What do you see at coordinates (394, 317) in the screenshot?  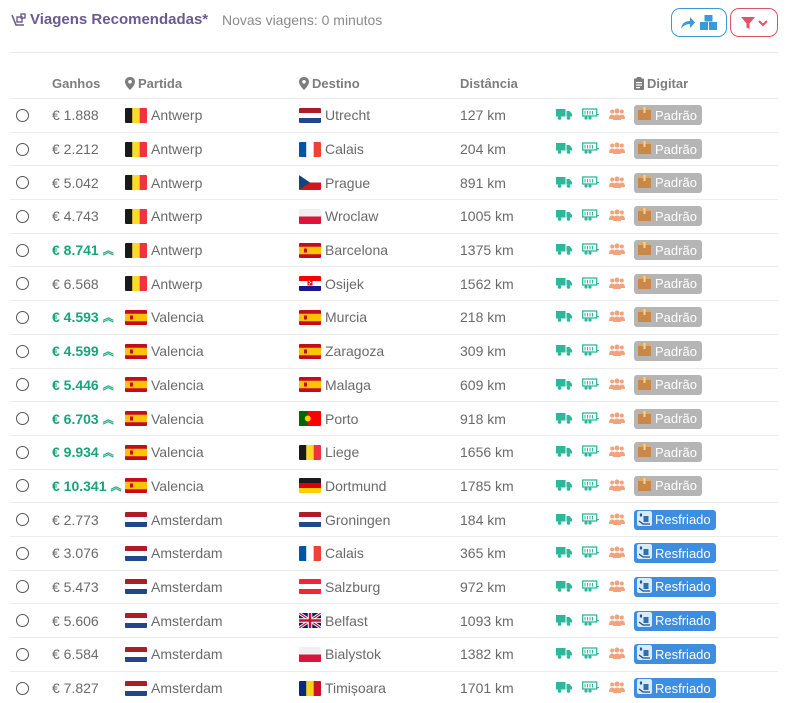 I see `table-row: € 4.593 ︽ Valencia Murcia 218 km Padrão` at bounding box center [394, 317].